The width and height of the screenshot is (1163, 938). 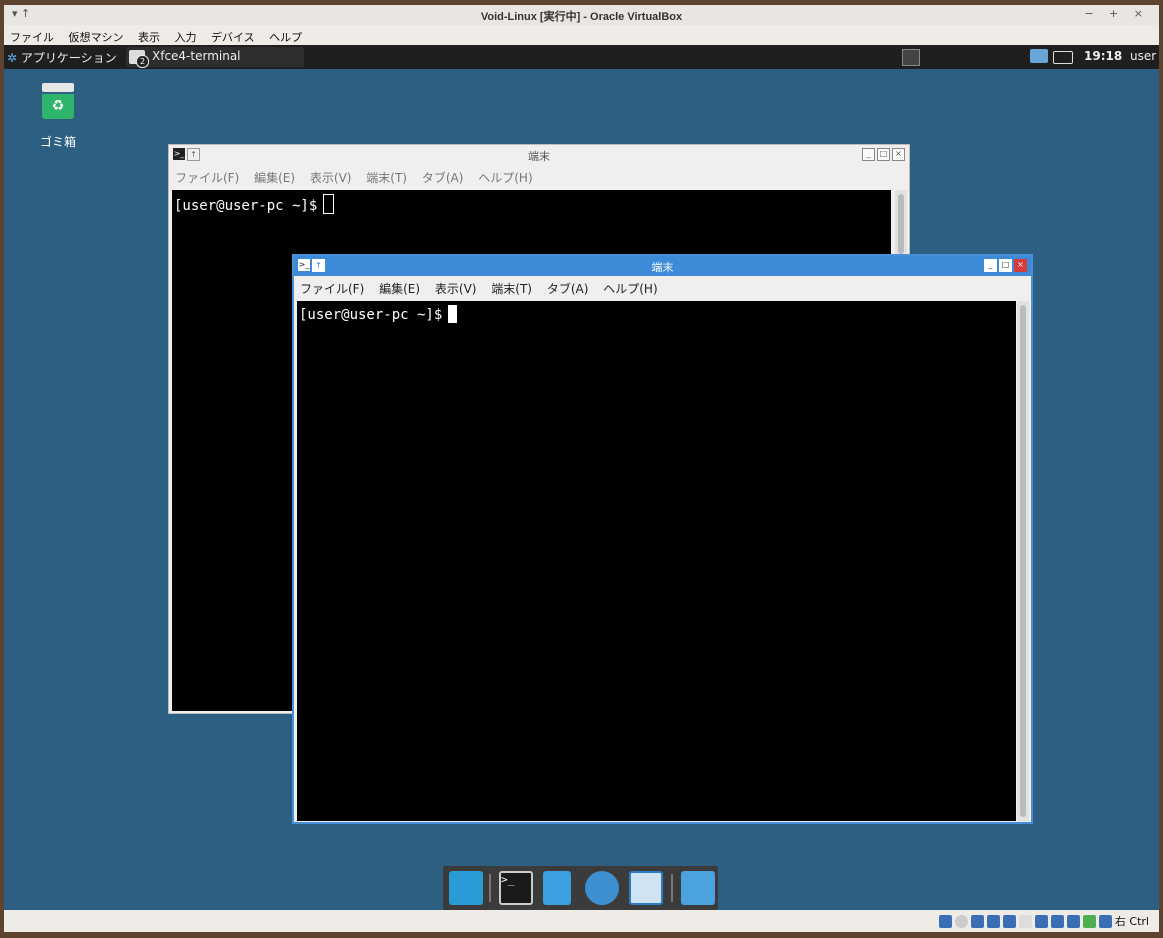 I want to click on trash-icon: ♻, so click(x=58, y=101).